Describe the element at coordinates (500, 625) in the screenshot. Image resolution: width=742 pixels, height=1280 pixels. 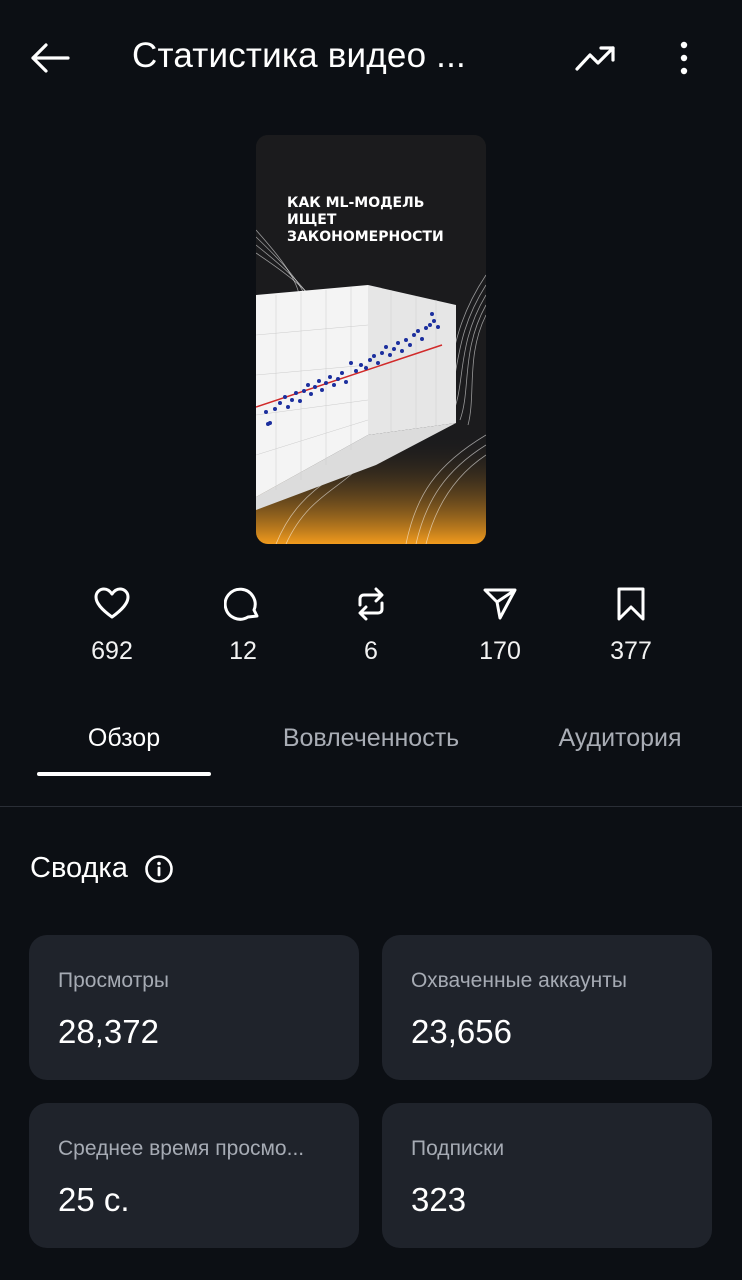
I see `shares-stat: 170` at that location.